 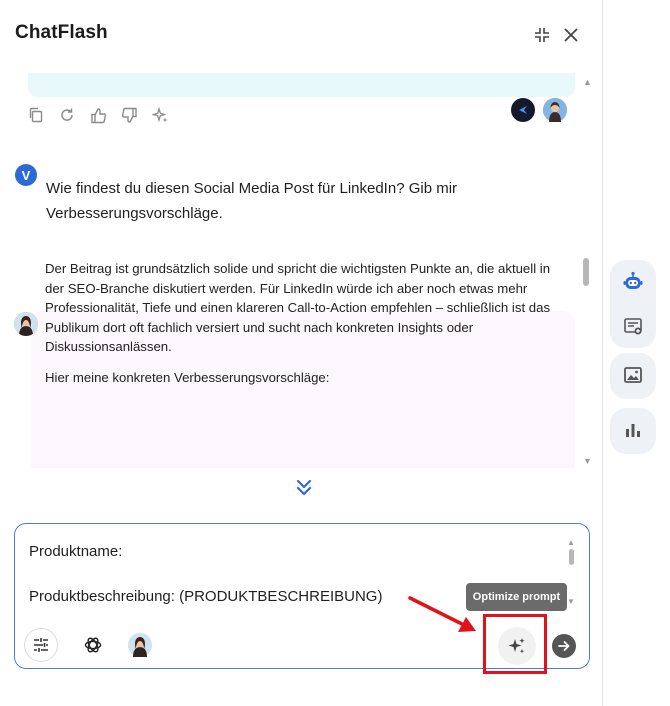 I want to click on thumbs-down-button, so click(x=129, y=115).